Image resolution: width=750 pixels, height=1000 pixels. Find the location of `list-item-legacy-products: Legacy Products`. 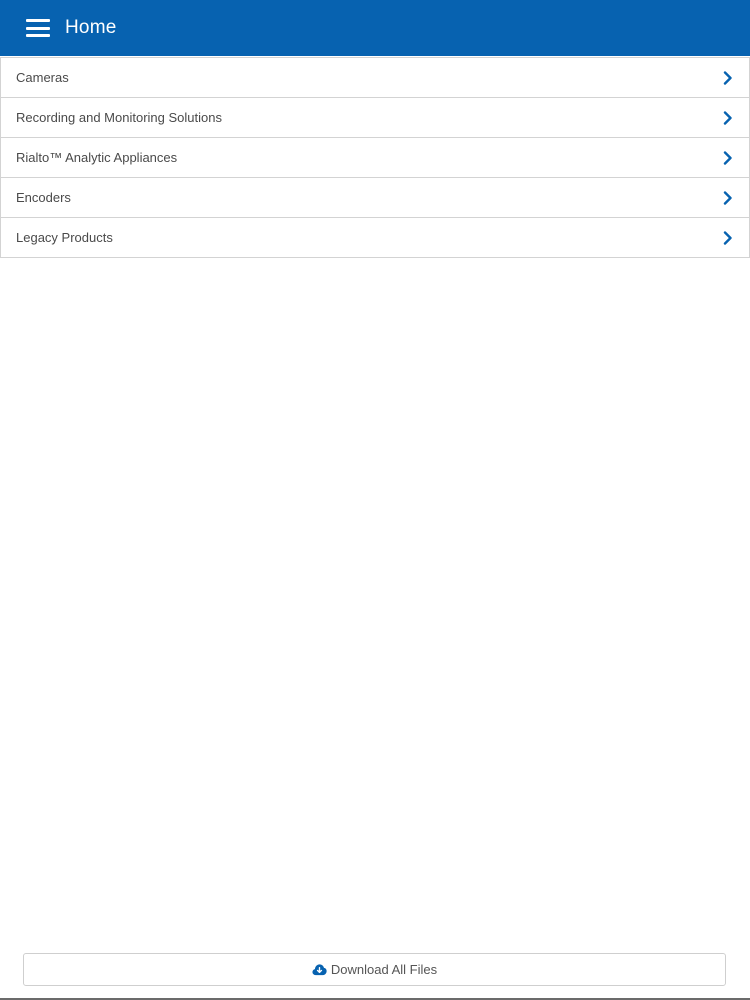

list-item-legacy-products: Legacy Products is located at coordinates (375, 238).